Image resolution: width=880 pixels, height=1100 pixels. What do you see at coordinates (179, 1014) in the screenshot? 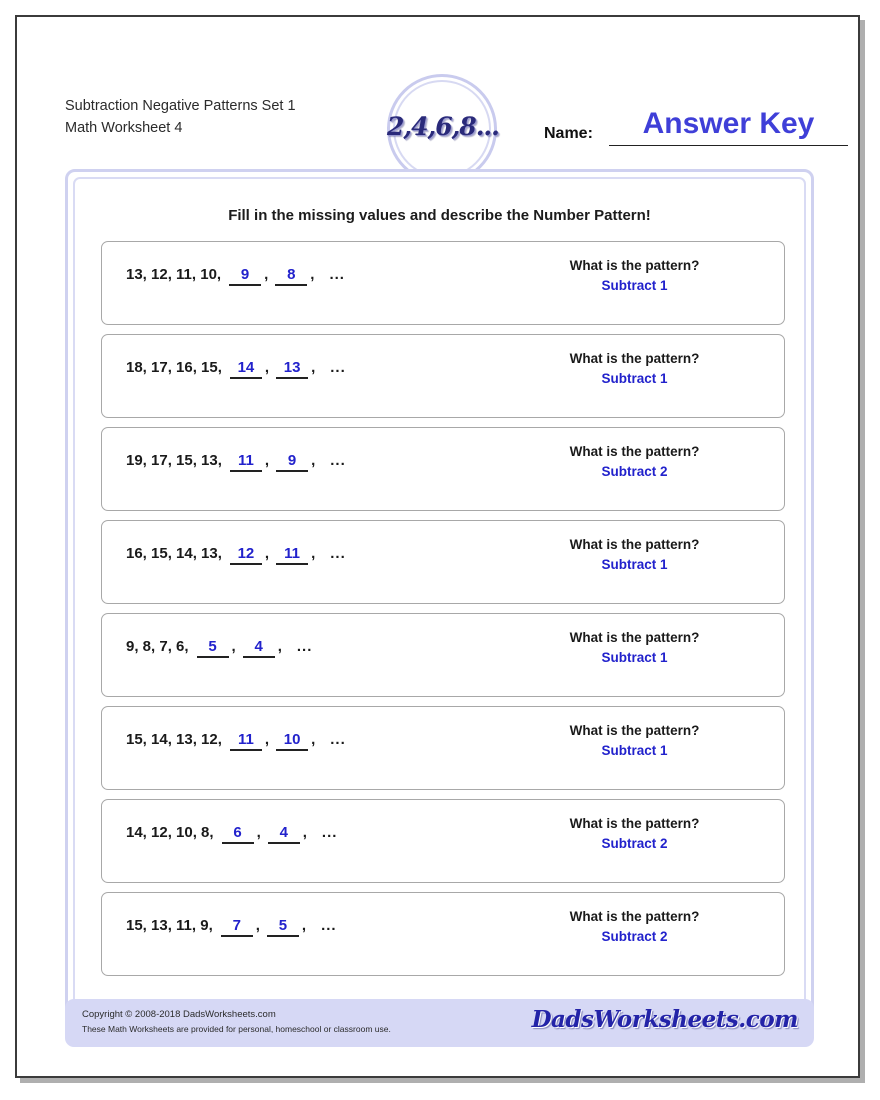
I see `copyright-text: Copyright © 2008-2018 DadsWorksheets.com` at bounding box center [179, 1014].